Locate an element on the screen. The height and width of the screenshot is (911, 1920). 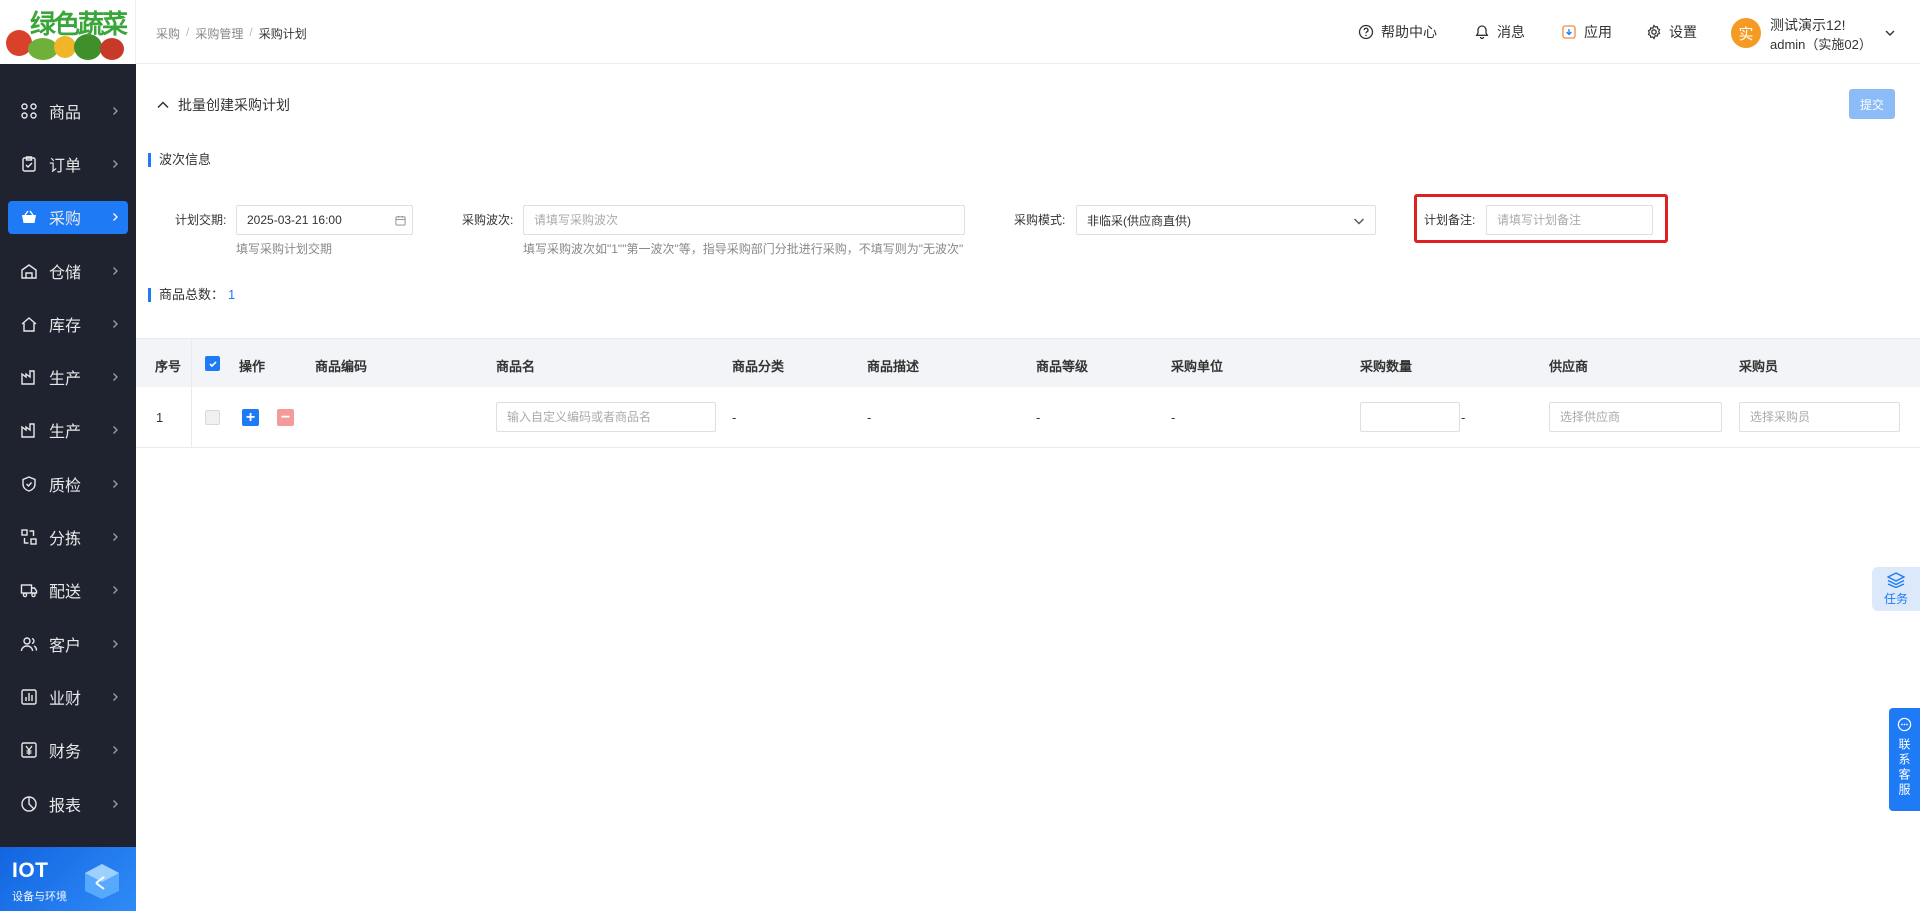
select-all-checkbox is located at coordinates (212, 363).